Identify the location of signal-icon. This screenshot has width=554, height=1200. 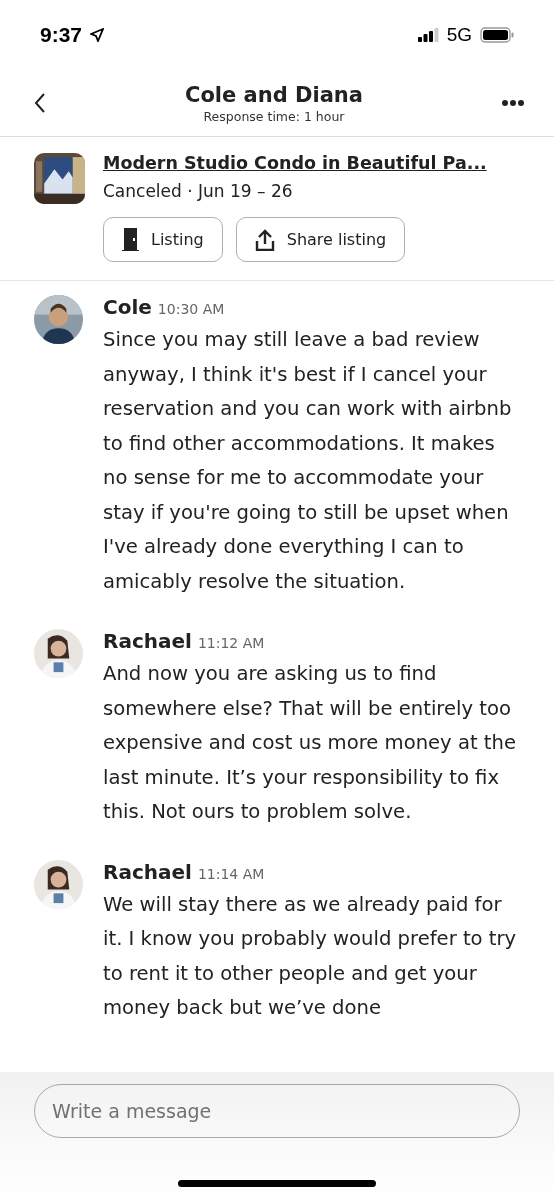
(428, 35).